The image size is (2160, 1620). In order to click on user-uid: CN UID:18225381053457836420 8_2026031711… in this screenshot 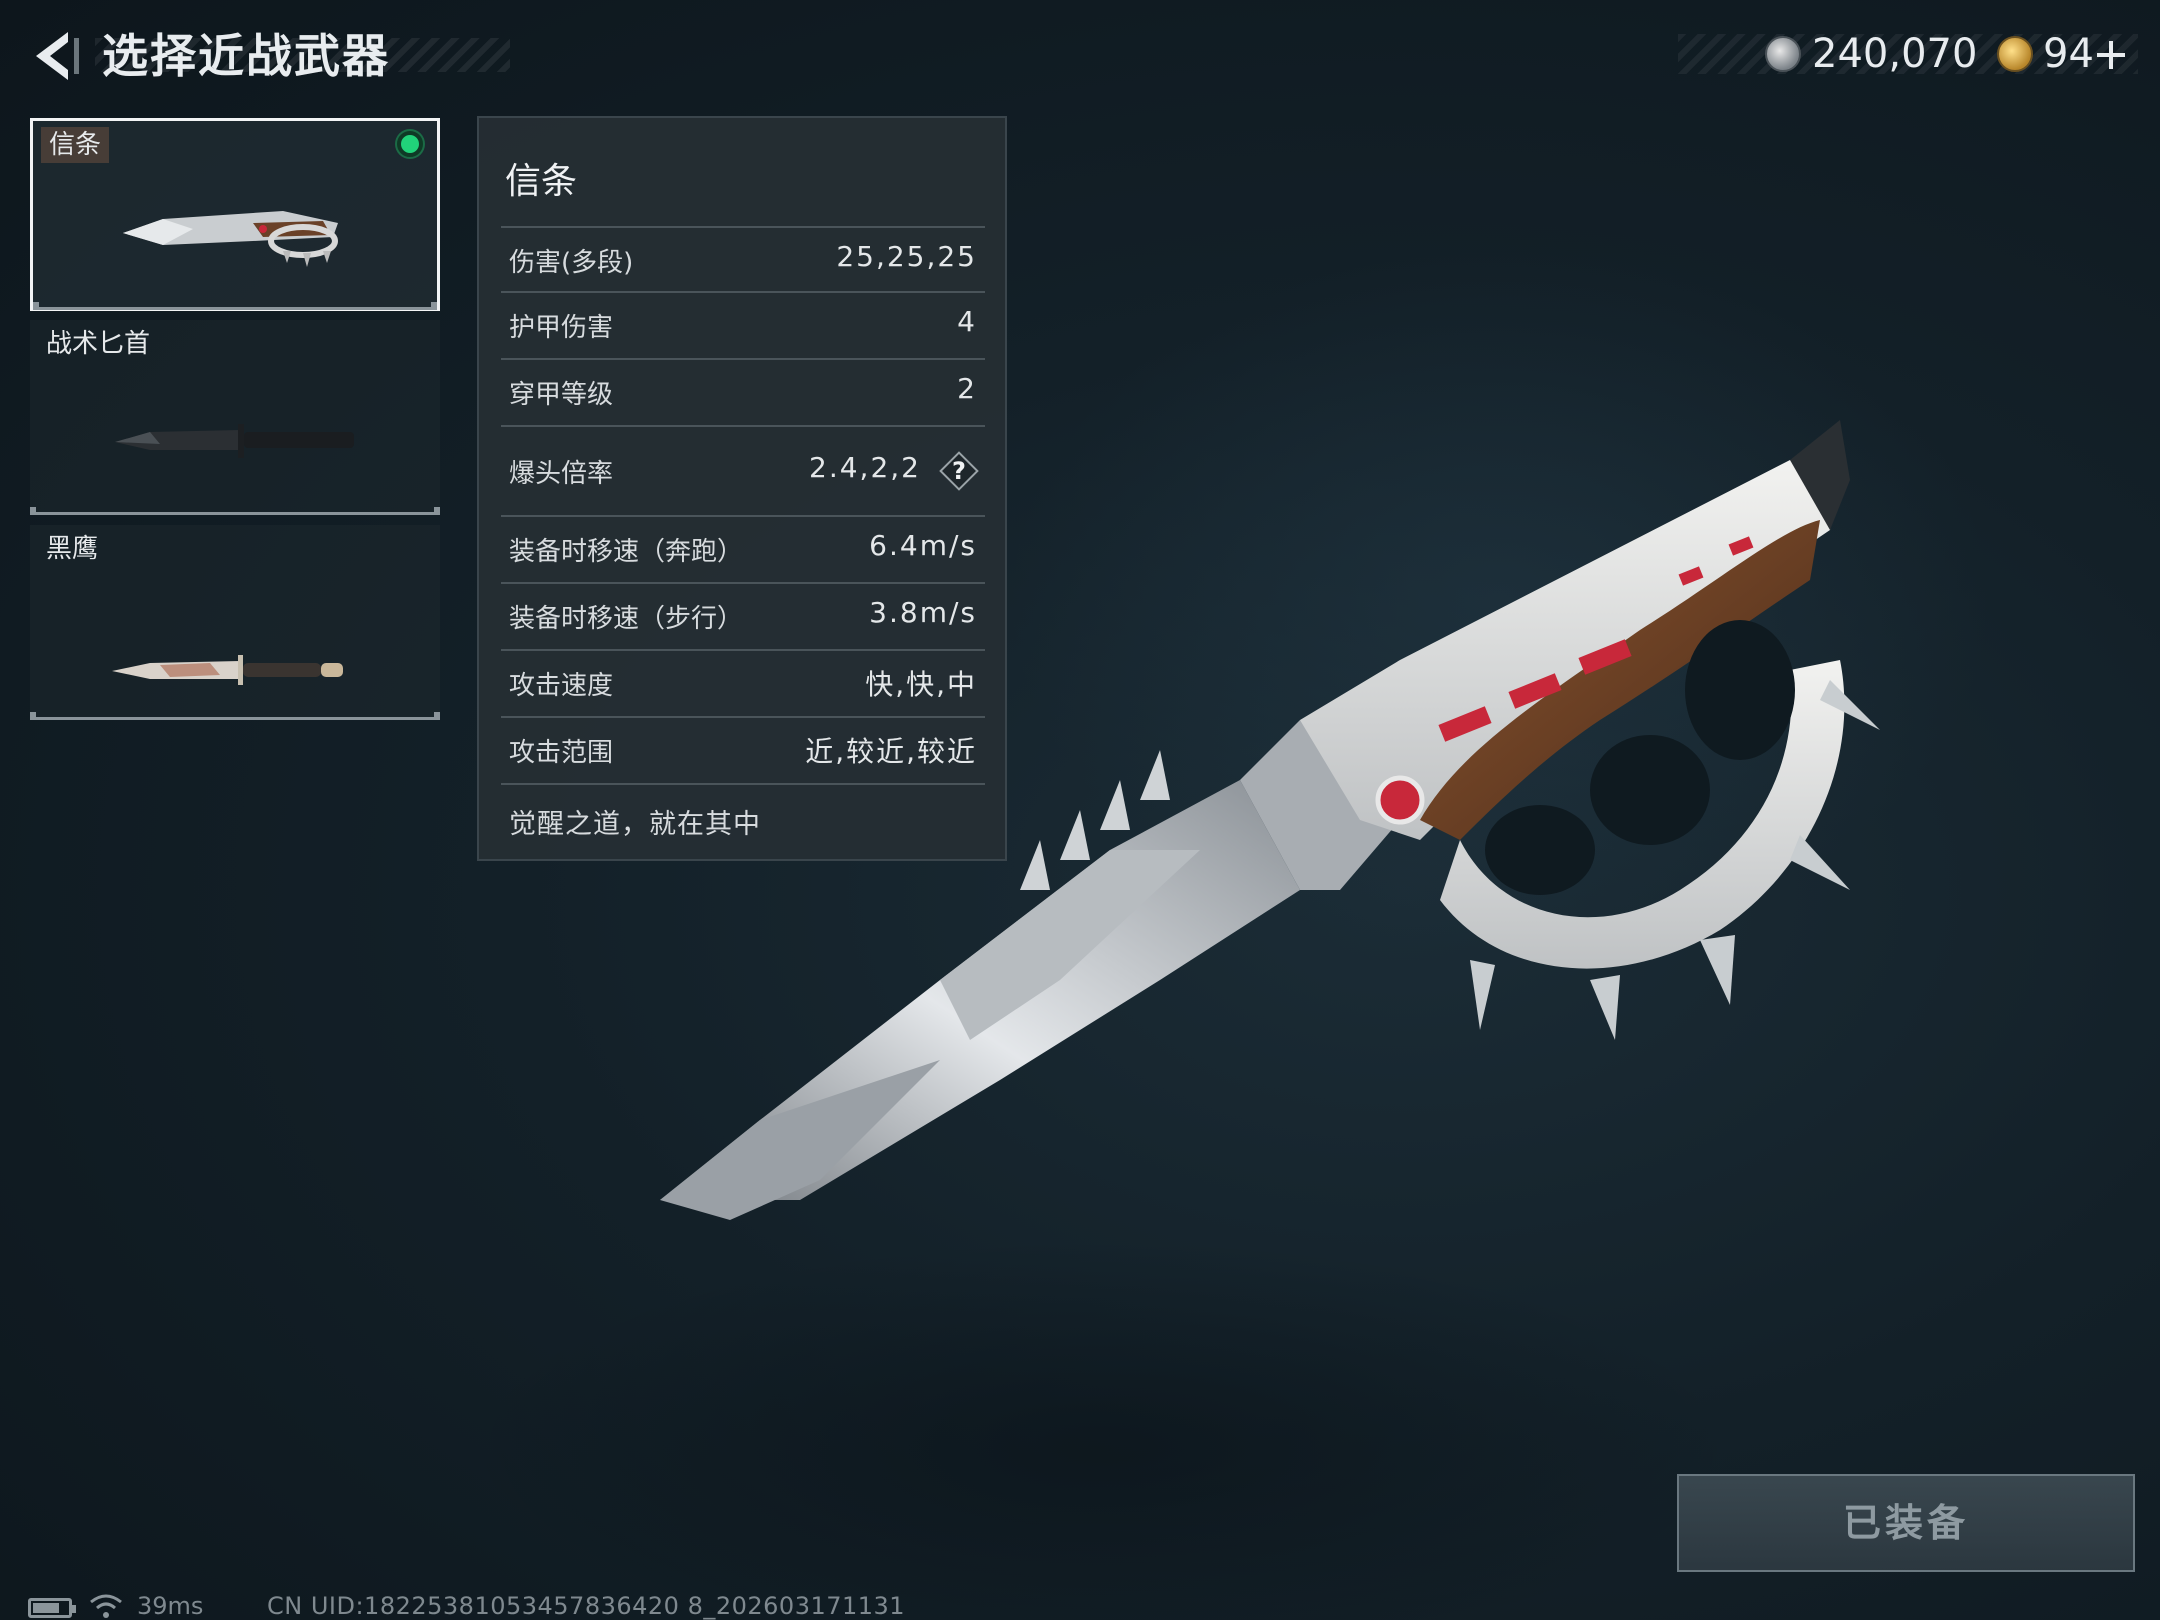, I will do `click(586, 1606)`.